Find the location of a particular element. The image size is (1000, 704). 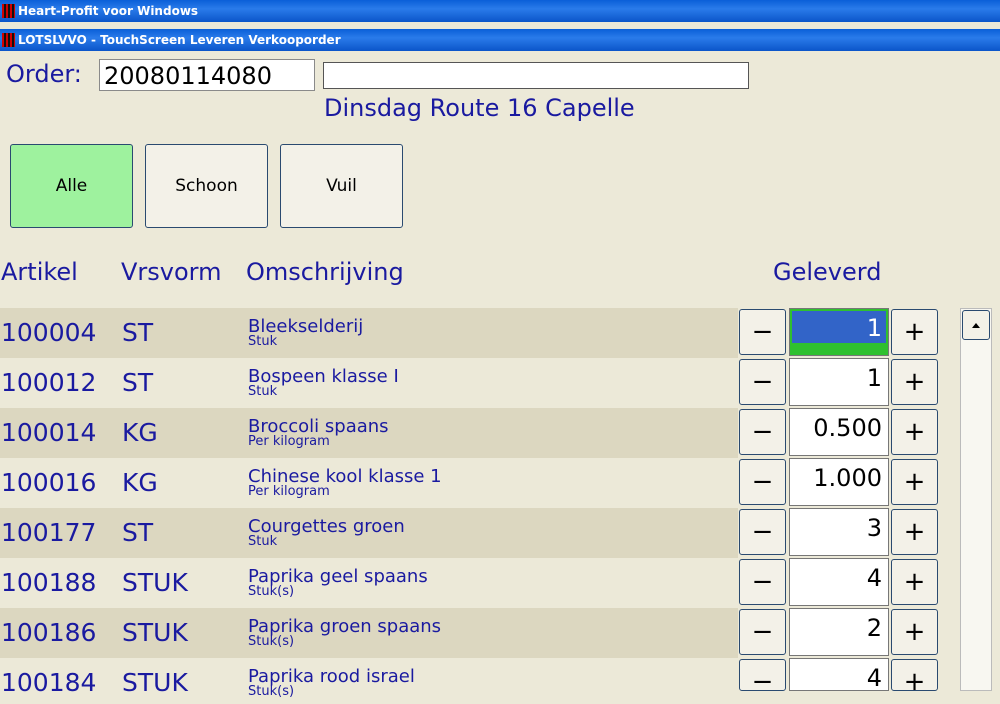

table-row: 100014 KG Broccoli spaans Per kilogram is located at coordinates (369, 433).